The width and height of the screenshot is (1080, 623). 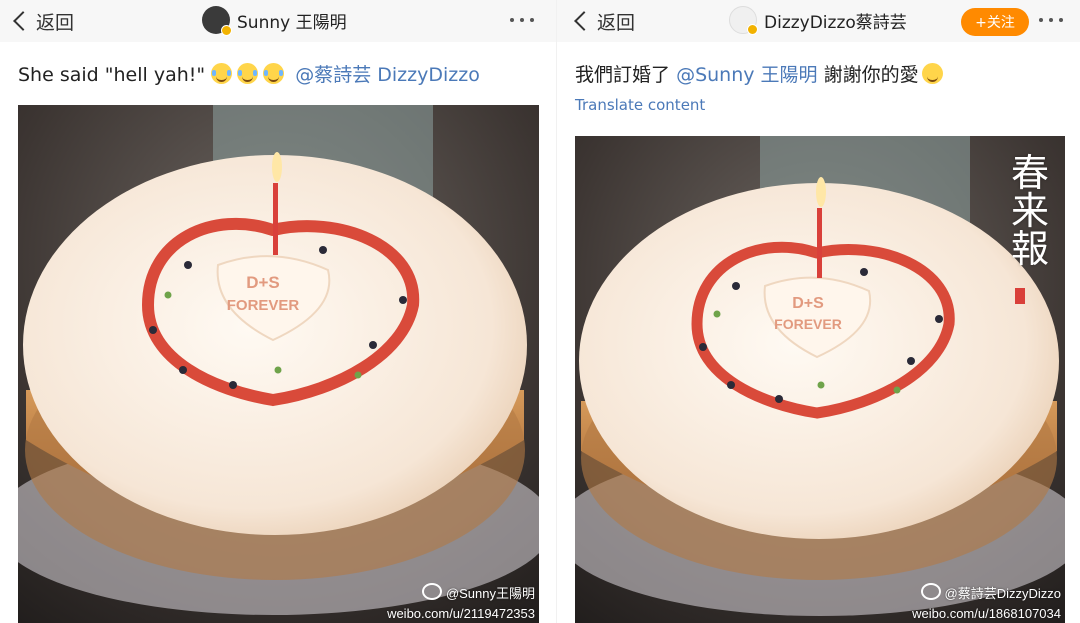 What do you see at coordinates (995, 22) in the screenshot?
I see `follow-button: +关注` at bounding box center [995, 22].